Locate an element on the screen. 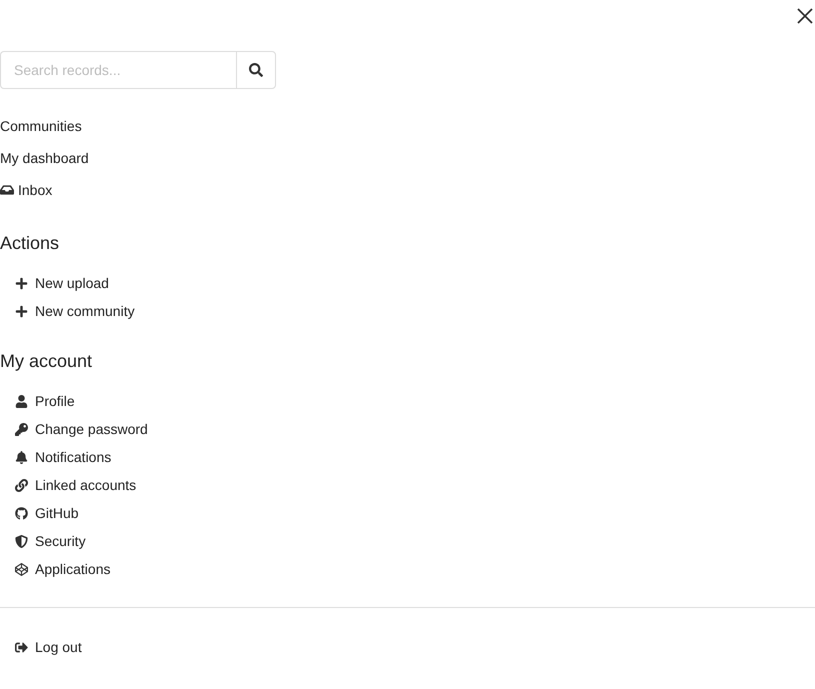 Image resolution: width=815 pixels, height=689 pixels. menu-link: Profile is located at coordinates (37, 401).